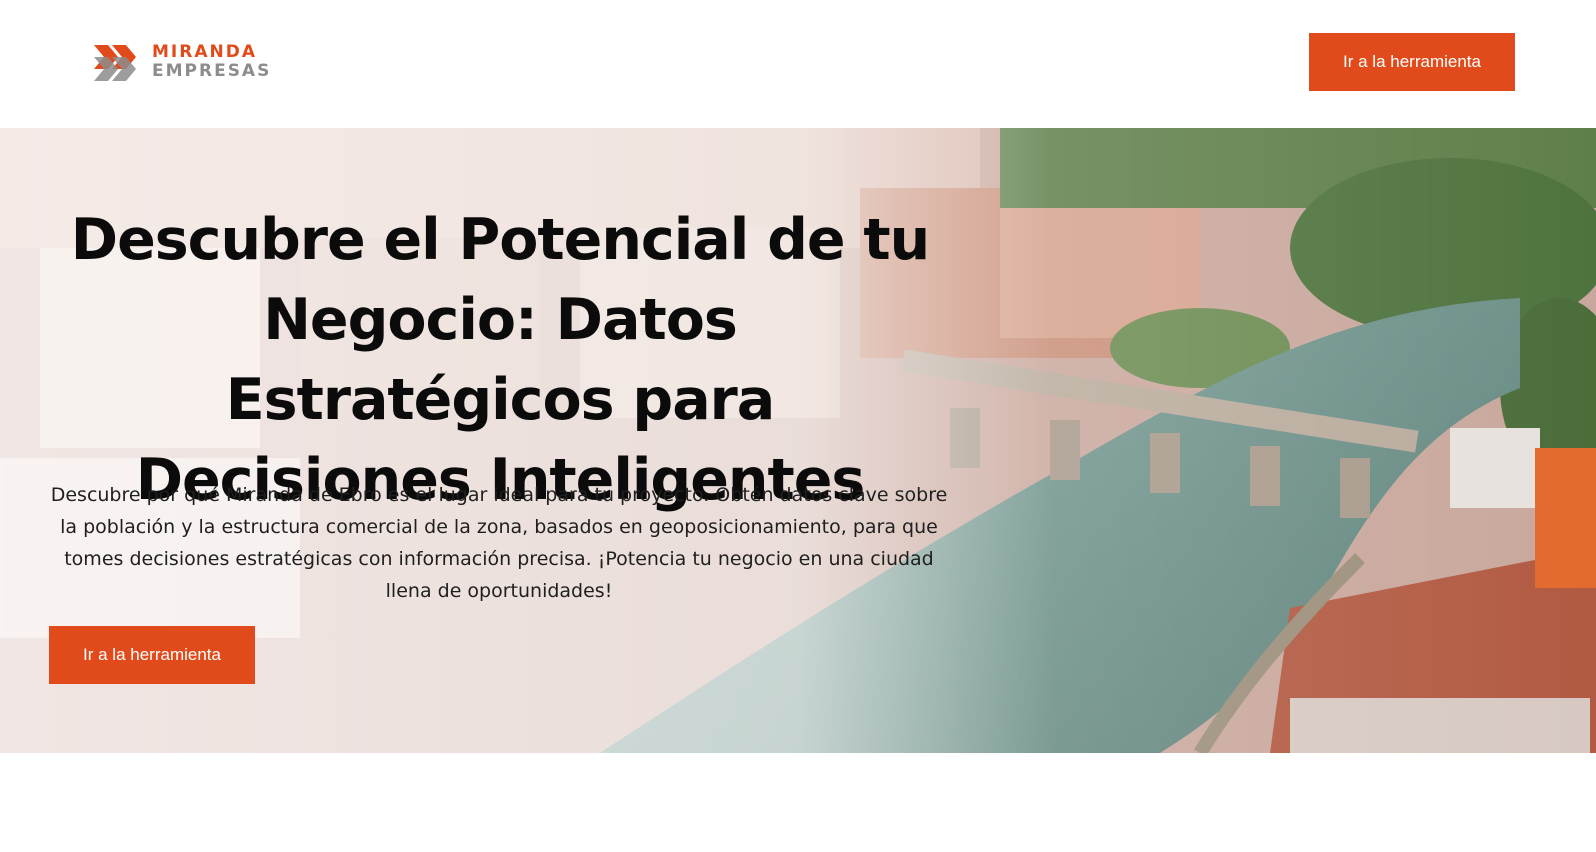 The image size is (1596, 852). What do you see at coordinates (152, 655) in the screenshot?
I see `hero-tool-button: Ir a la herramienta` at bounding box center [152, 655].